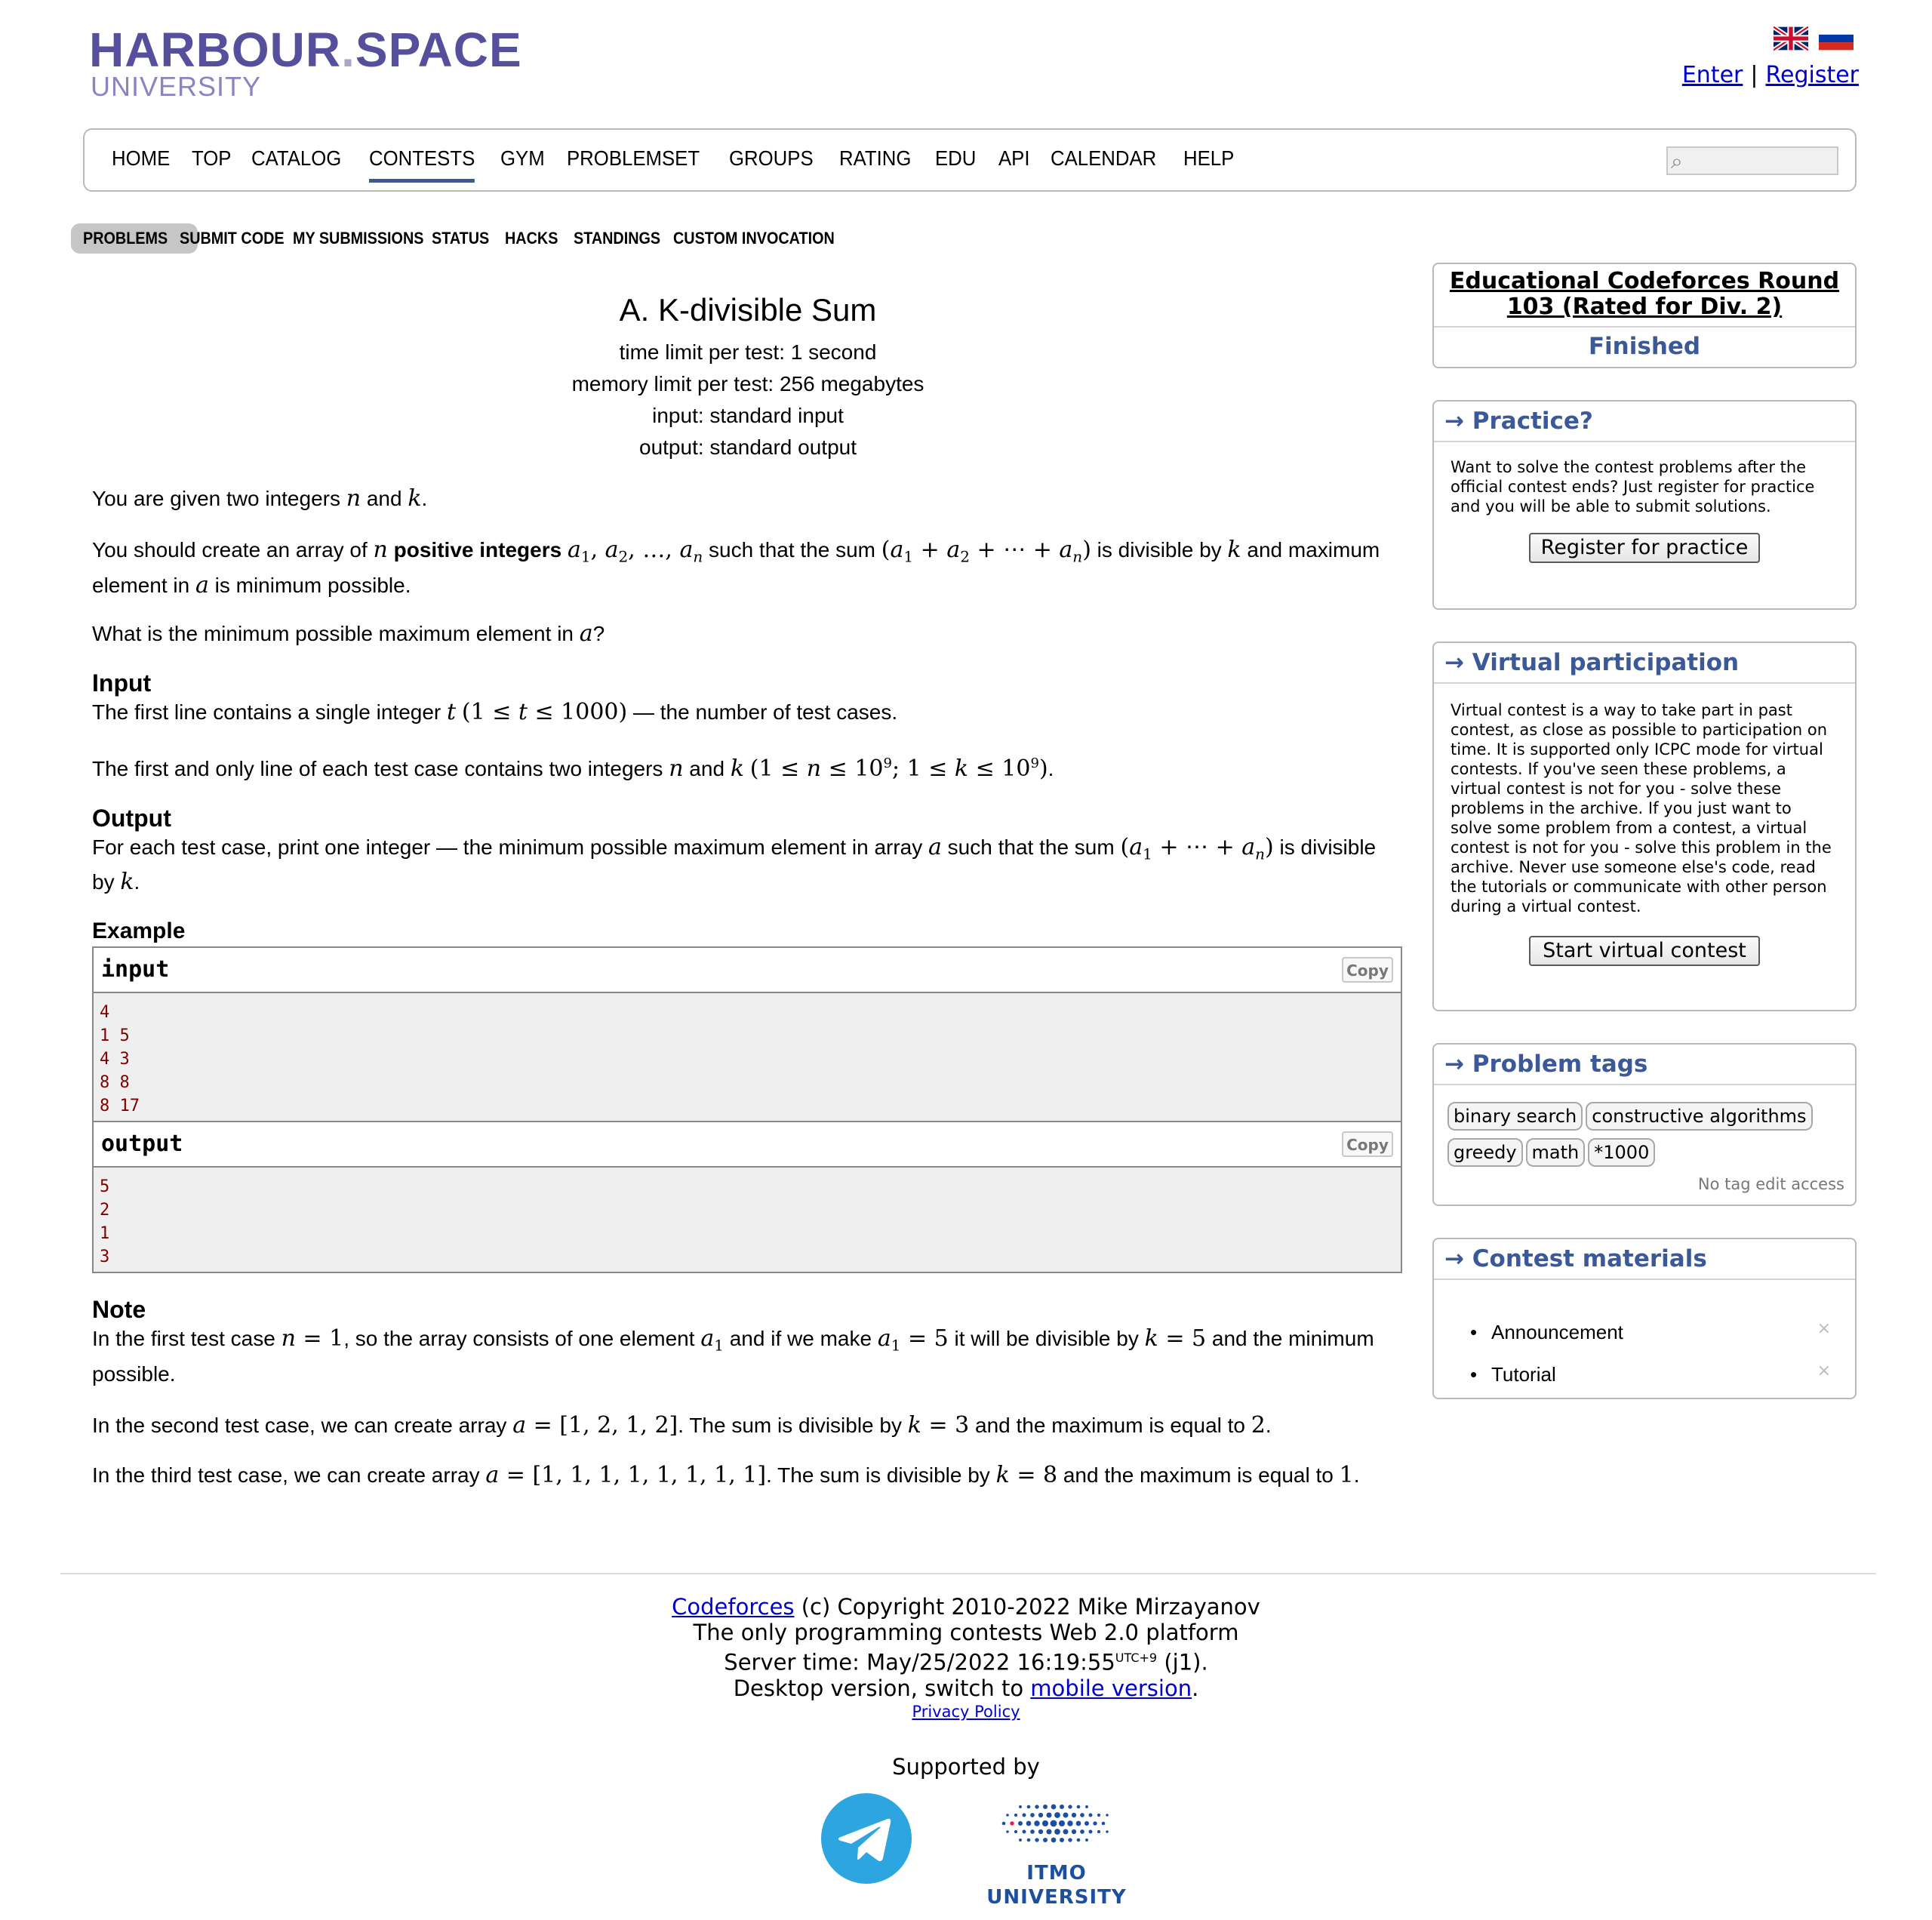 The height and width of the screenshot is (1920, 1932). I want to click on menu-item-contests: CONTESTS, so click(421, 164).